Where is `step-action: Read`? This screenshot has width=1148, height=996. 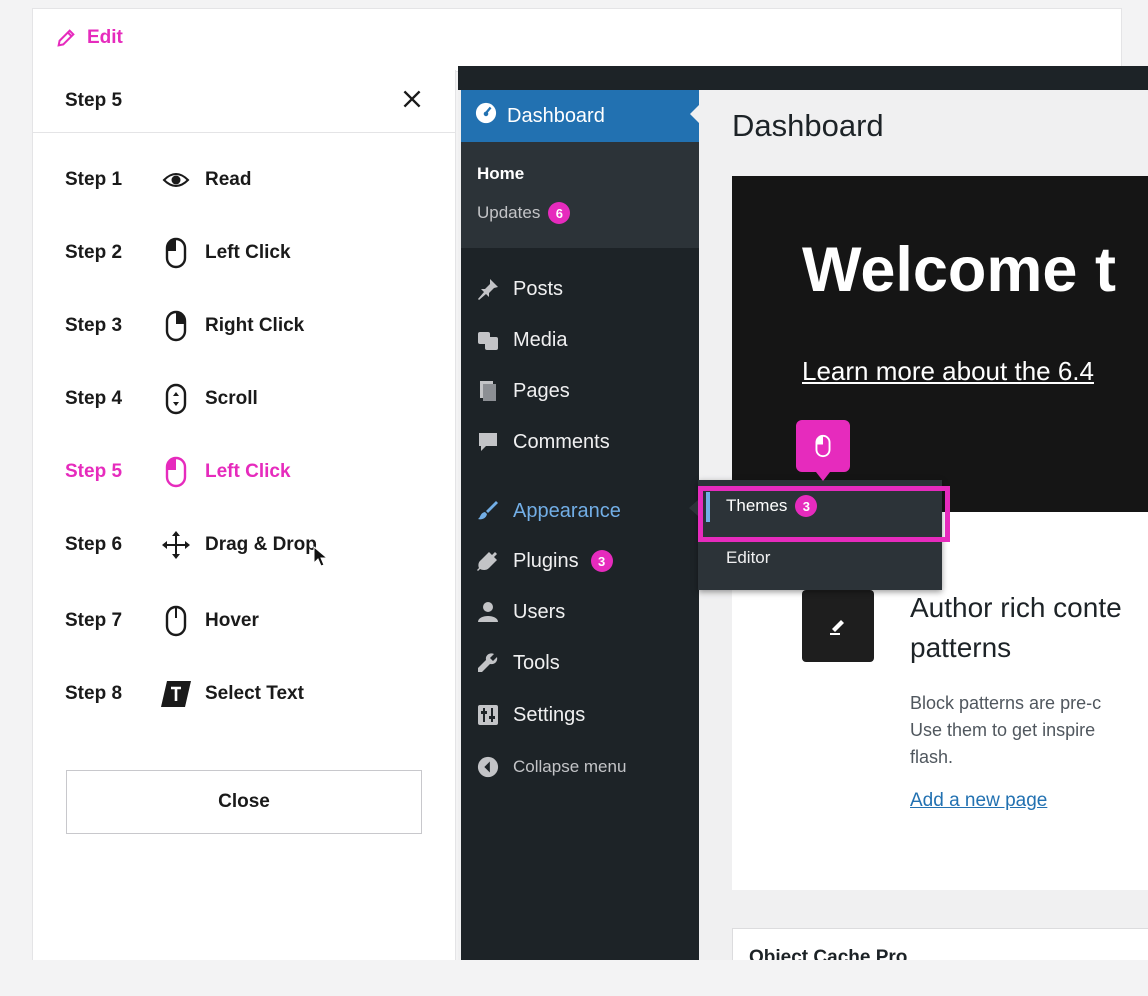
step-action: Read is located at coordinates (228, 179).